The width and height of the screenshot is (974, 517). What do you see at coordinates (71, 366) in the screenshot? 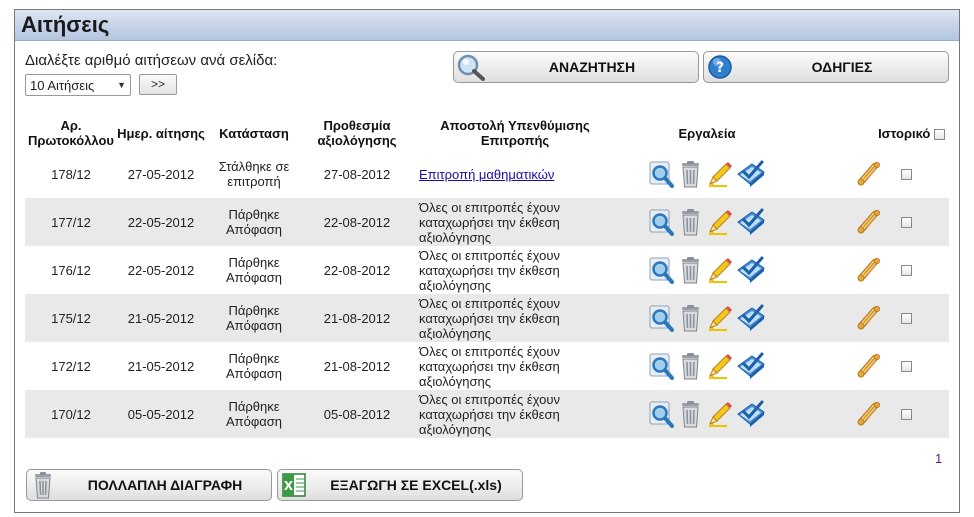
I see `cell-protocol: 172/12` at bounding box center [71, 366].